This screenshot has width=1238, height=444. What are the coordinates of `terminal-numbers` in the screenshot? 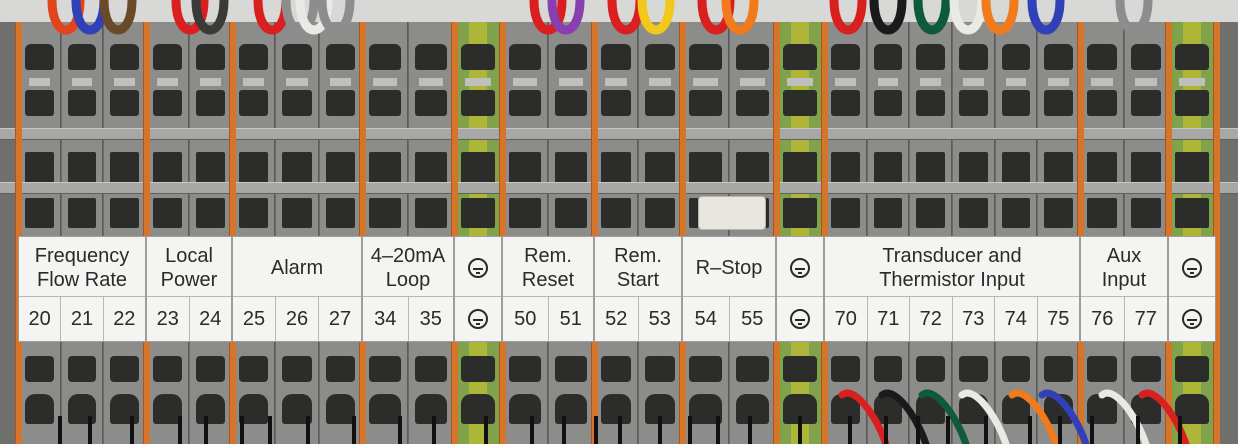 It's located at (1192, 318).